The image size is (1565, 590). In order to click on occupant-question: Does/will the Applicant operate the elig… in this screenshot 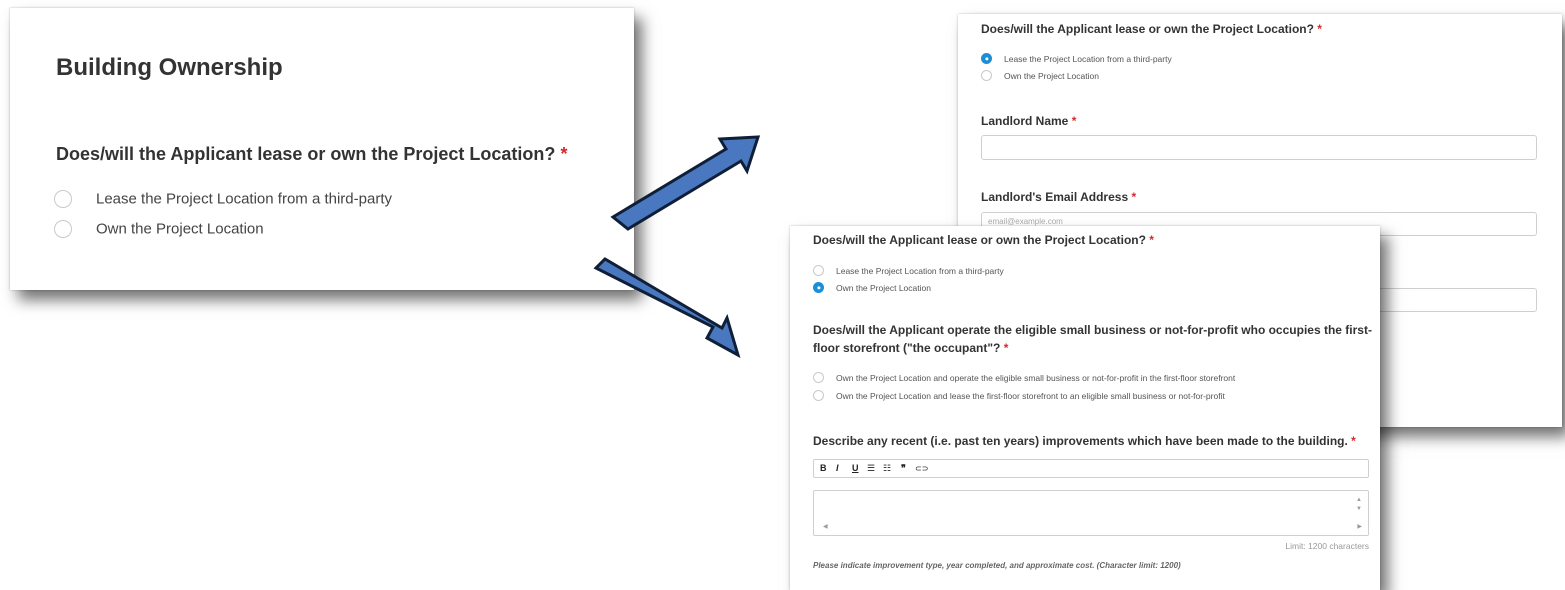, I will do `click(1092, 339)`.